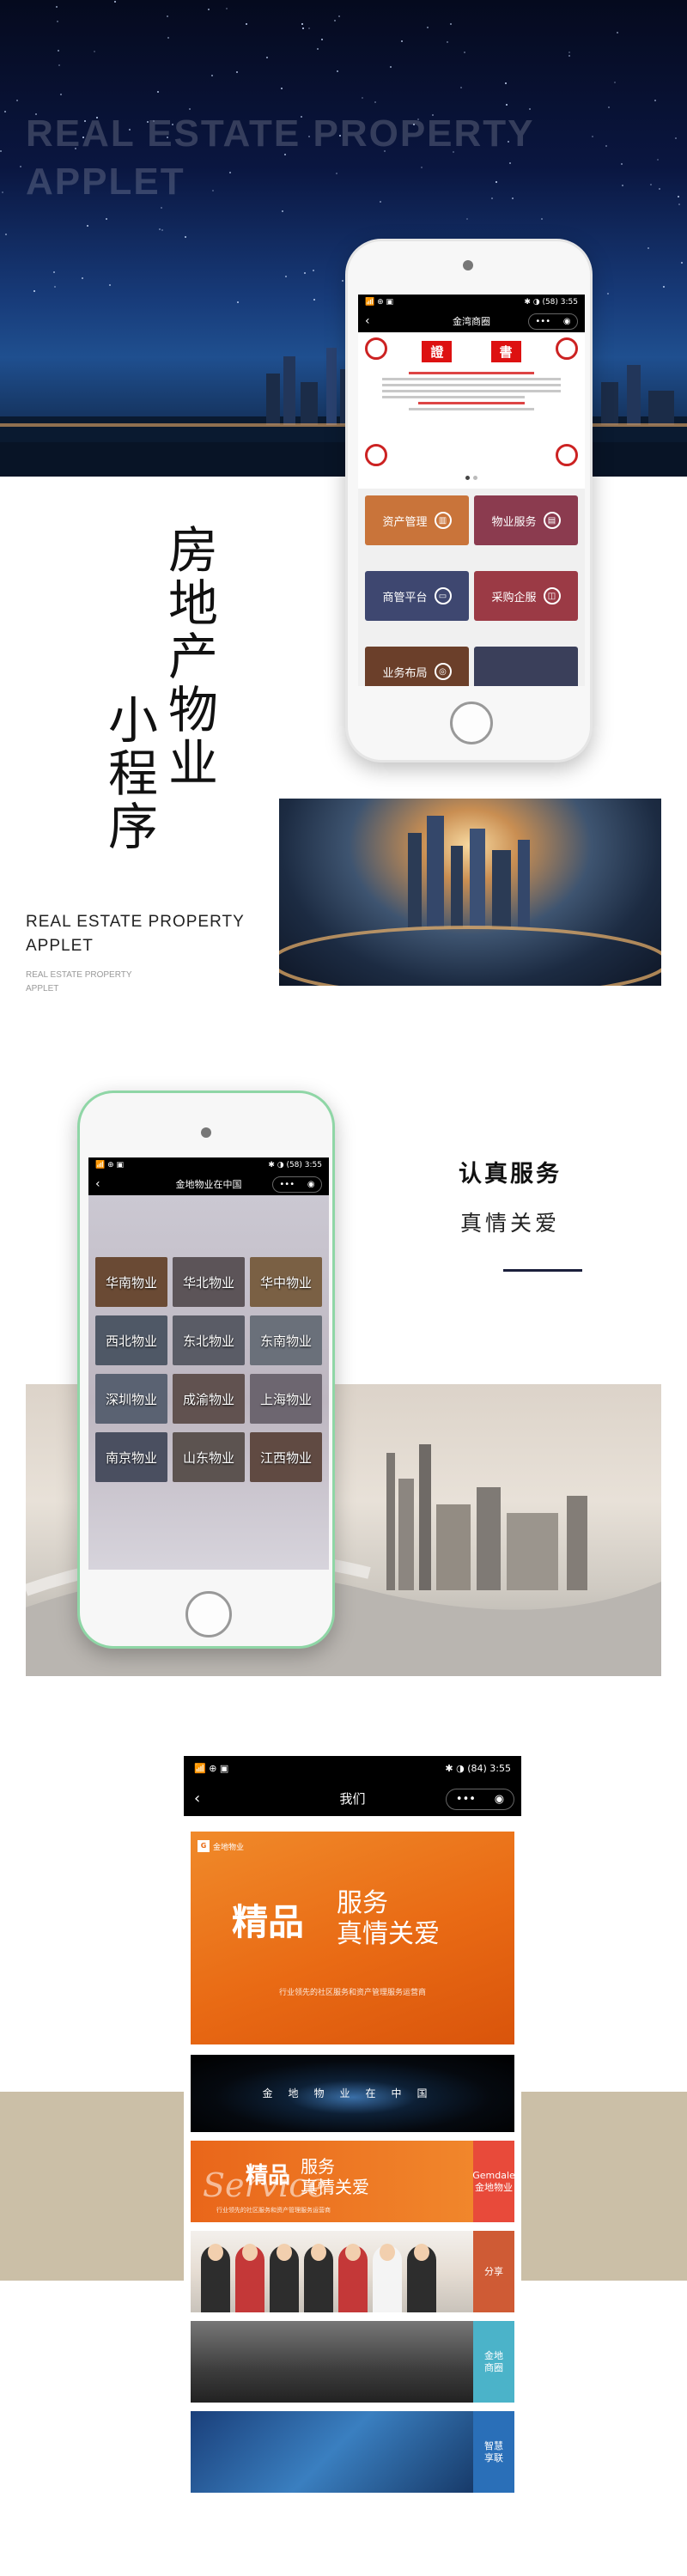 This screenshot has height=2576, width=687. What do you see at coordinates (286, 1457) in the screenshot?
I see `region-item: 江西物业` at bounding box center [286, 1457].